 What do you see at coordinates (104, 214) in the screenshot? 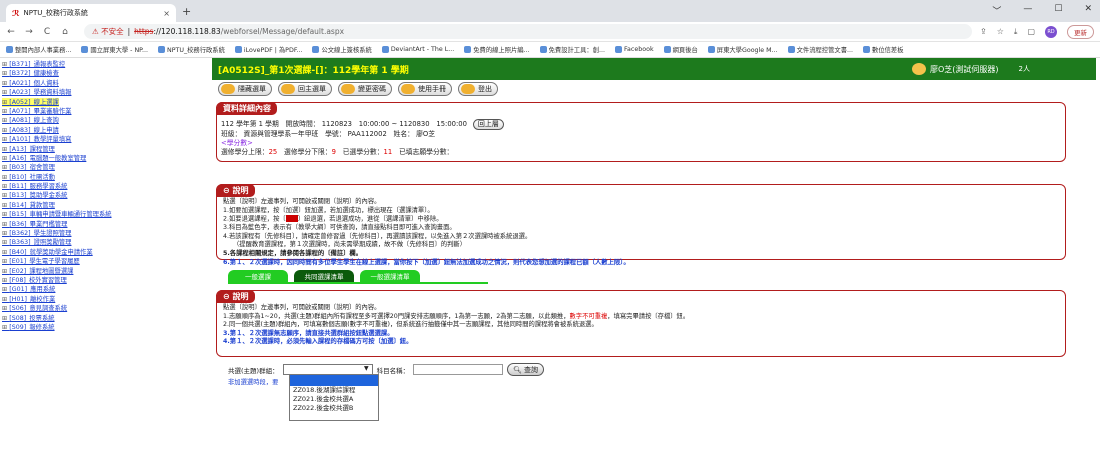
I see `sidebar-item: ⊞ [B15]_車輛申請暨車輛通行管理系統` at bounding box center [104, 214].